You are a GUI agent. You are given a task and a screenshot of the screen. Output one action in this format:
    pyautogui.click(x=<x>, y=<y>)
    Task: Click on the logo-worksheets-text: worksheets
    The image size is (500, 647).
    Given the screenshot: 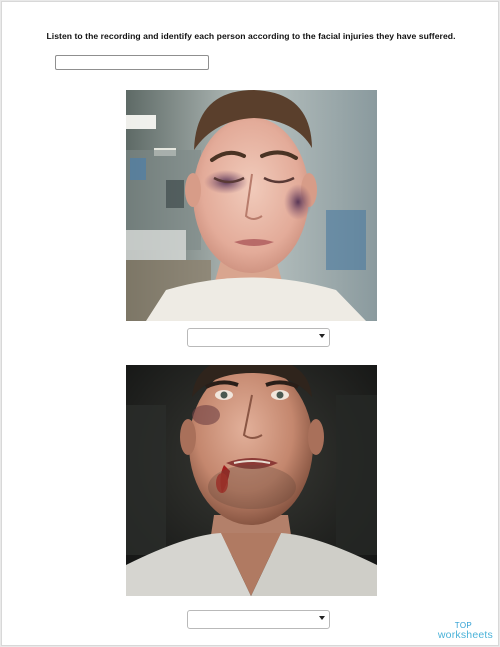 What is the action you would take?
    pyautogui.click(x=465, y=634)
    